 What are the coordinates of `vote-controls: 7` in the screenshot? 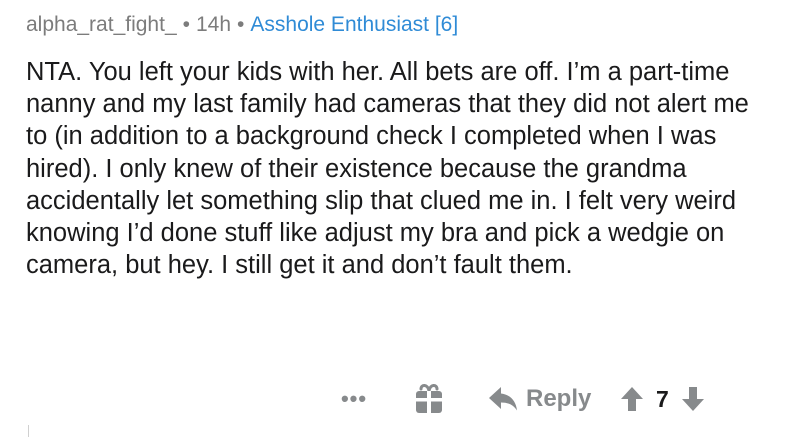 It's located at (662, 399).